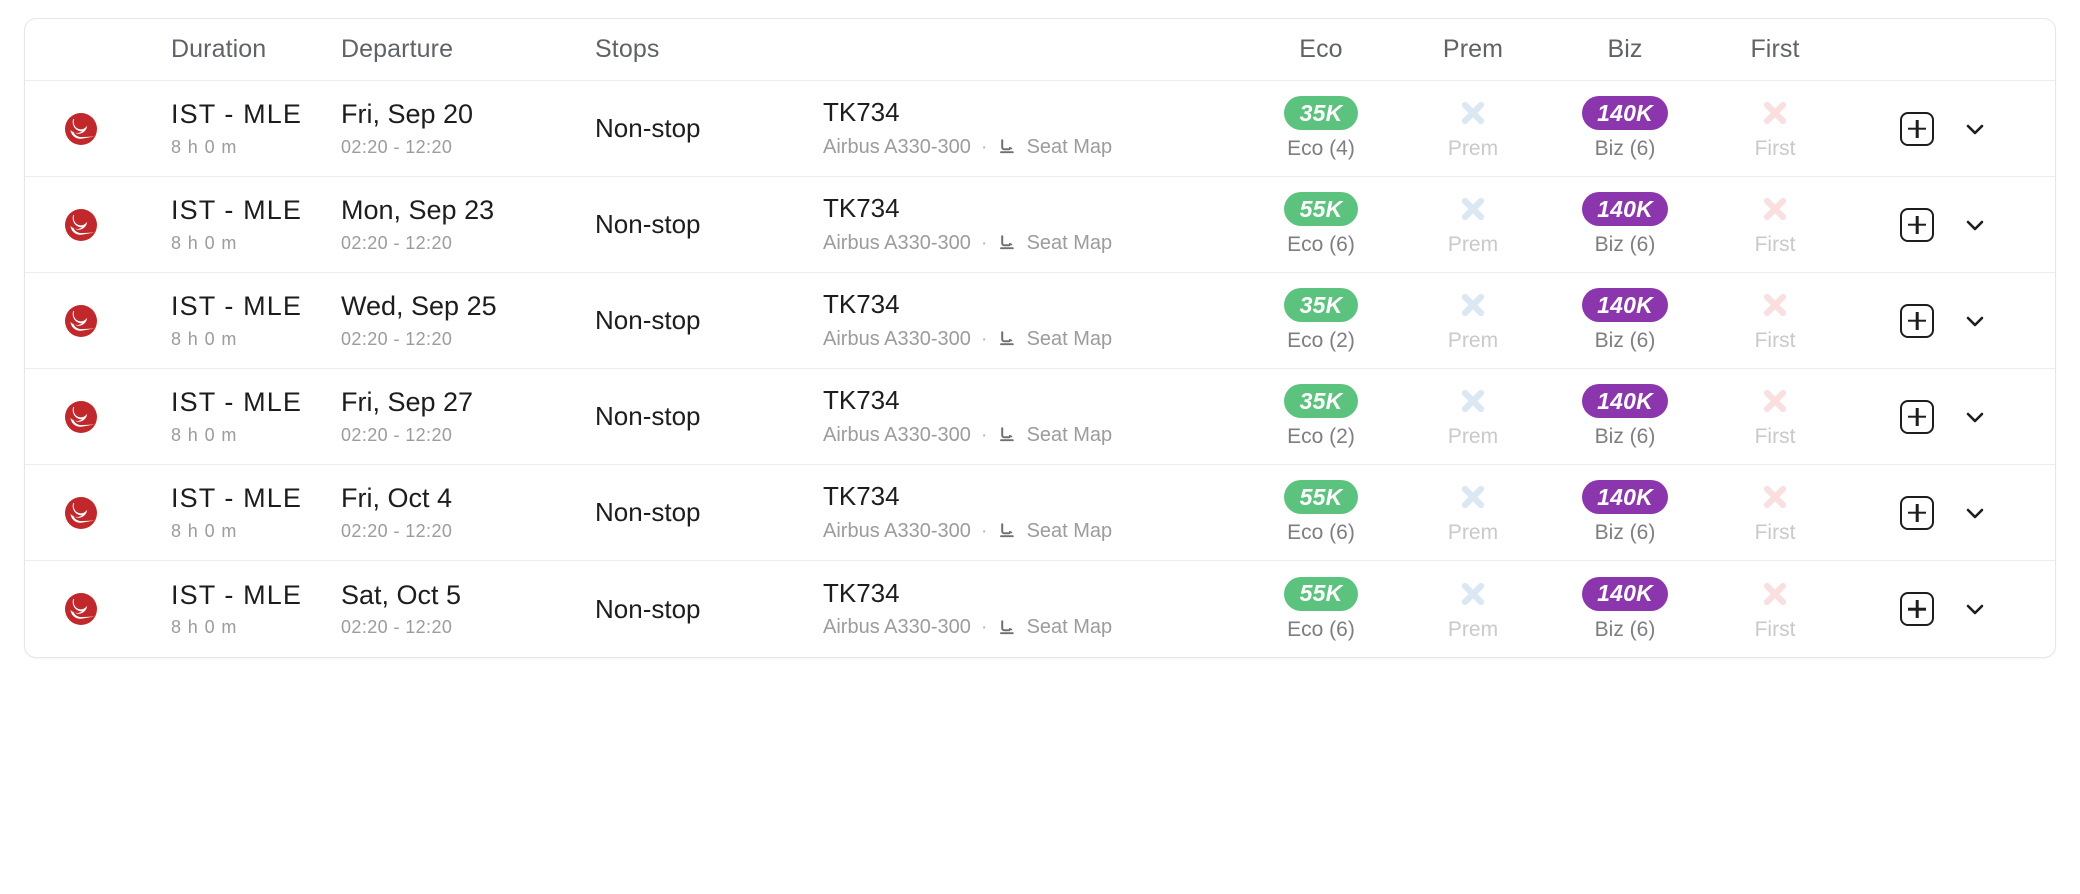 The image size is (2080, 894). Describe the element at coordinates (1321, 532) in the screenshot. I see `eco-label: Eco (6)` at that location.